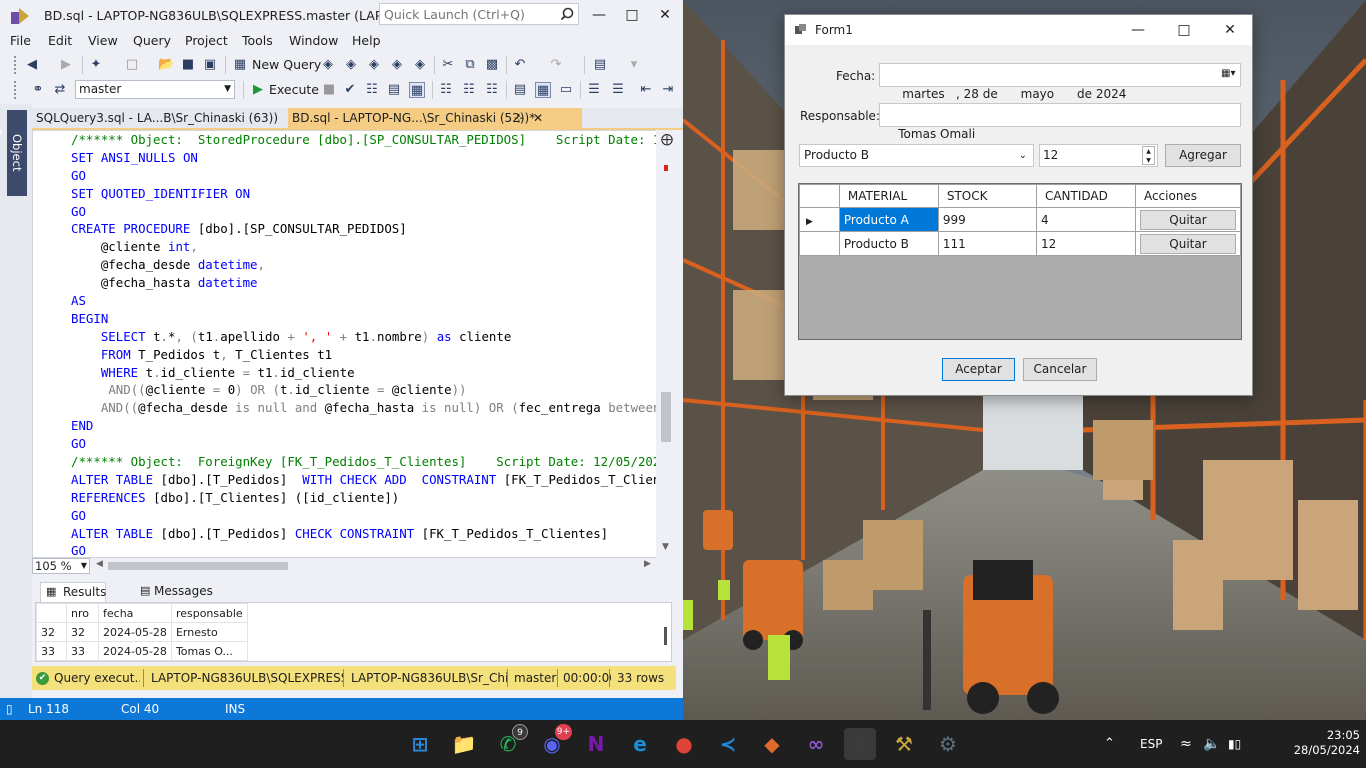  Describe the element at coordinates (666, 344) in the screenshot. I see `editor-vertical-scrollbar: ⨁ ▼` at that location.